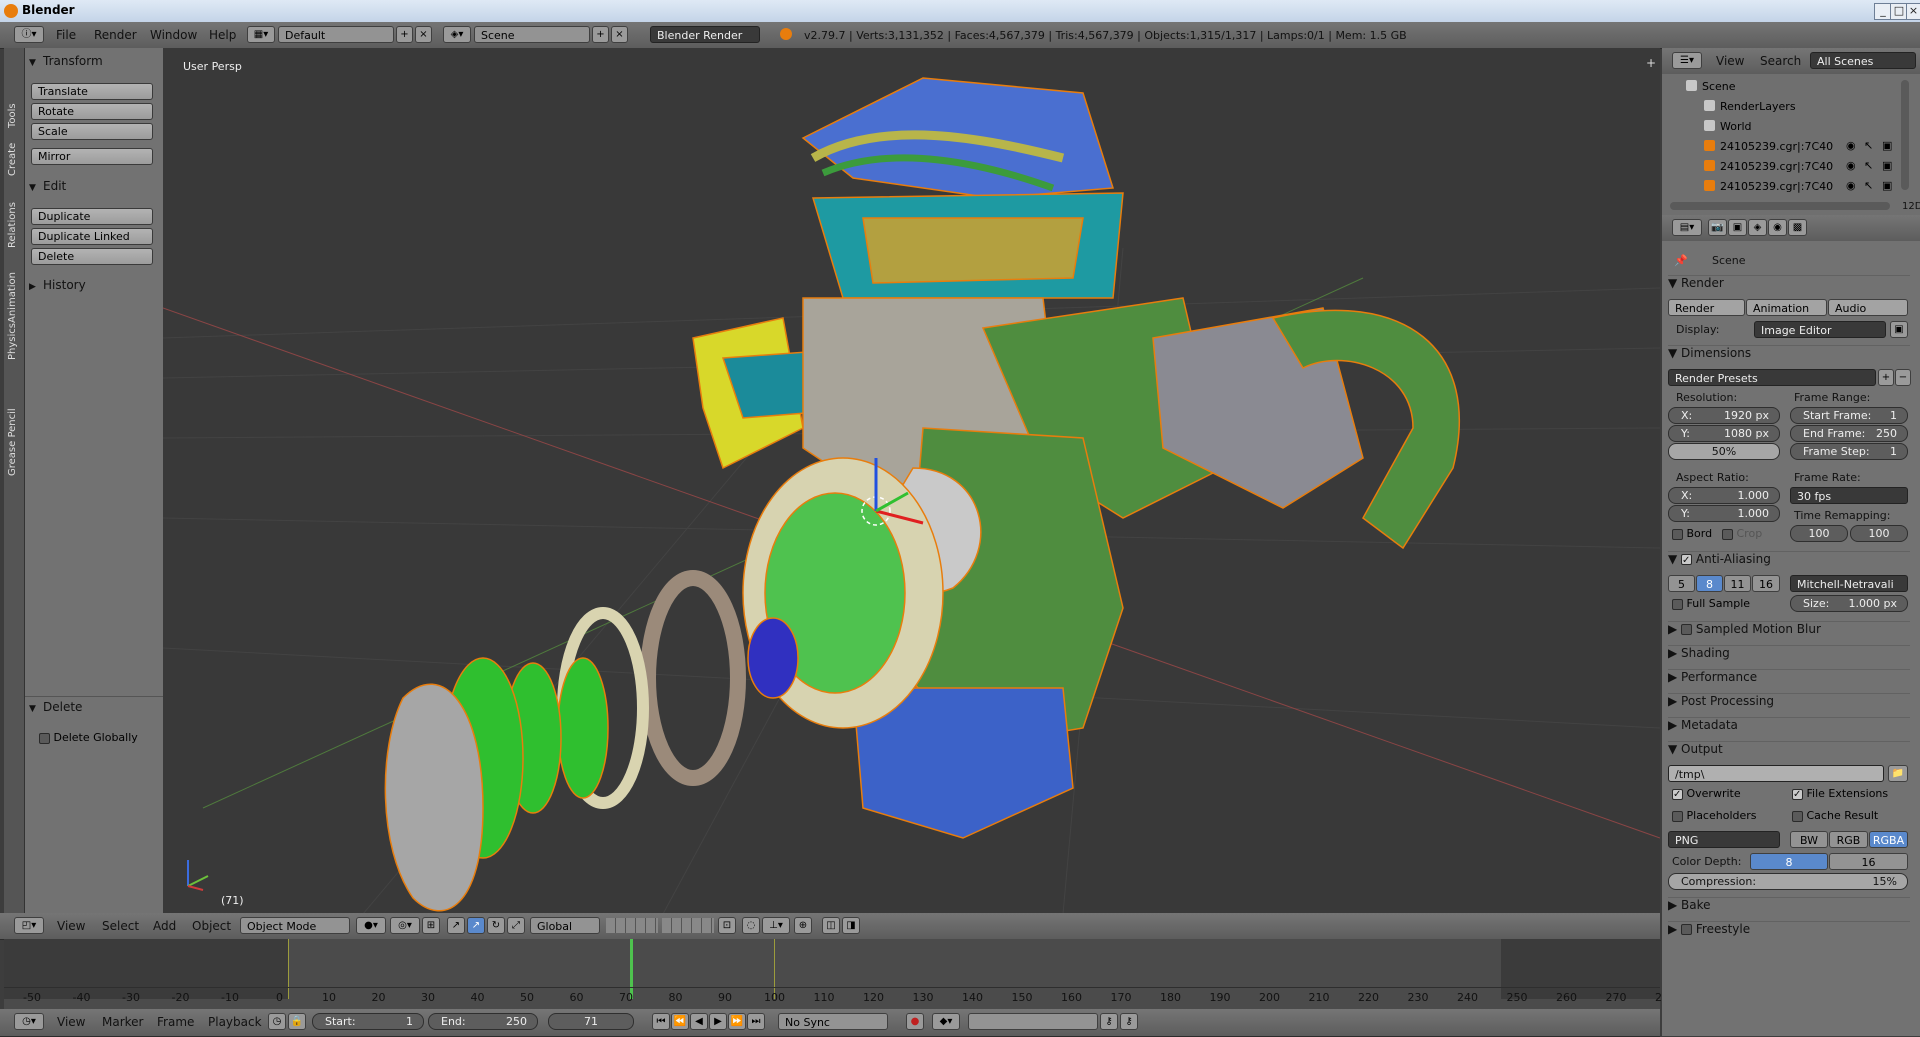 The height and width of the screenshot is (1037, 1920). What do you see at coordinates (1868, 165) in the screenshot?
I see `selectable-cursor-icon: ↖` at bounding box center [1868, 165].